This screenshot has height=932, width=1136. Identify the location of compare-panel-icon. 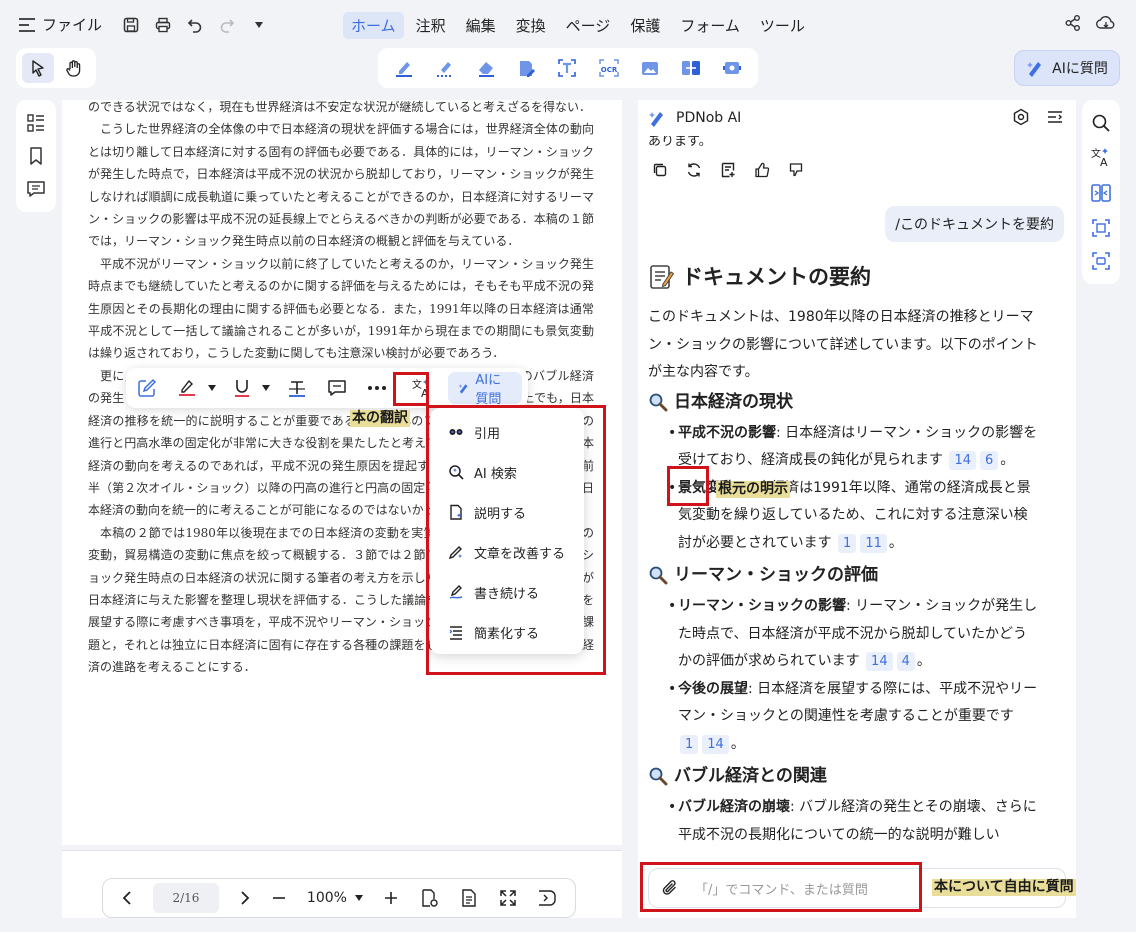
(1101, 193).